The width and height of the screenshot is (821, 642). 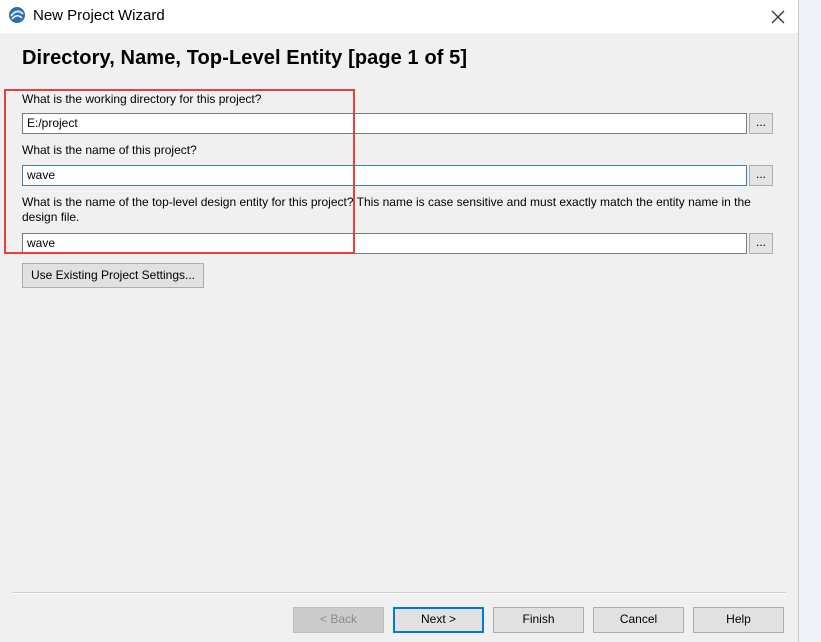 I want to click on help-button: Help, so click(x=738, y=620).